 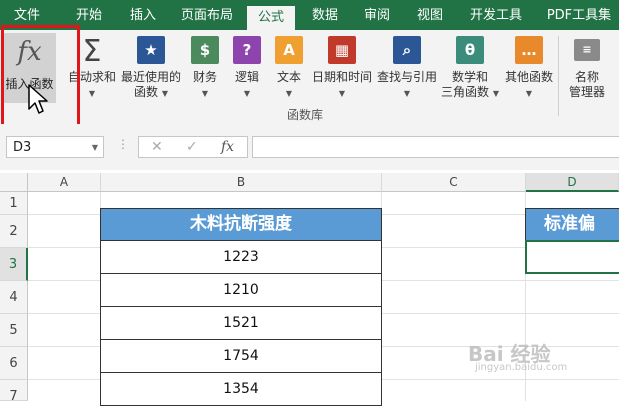 I want to click on recent-label-2: 函数, so click(x=146, y=92).